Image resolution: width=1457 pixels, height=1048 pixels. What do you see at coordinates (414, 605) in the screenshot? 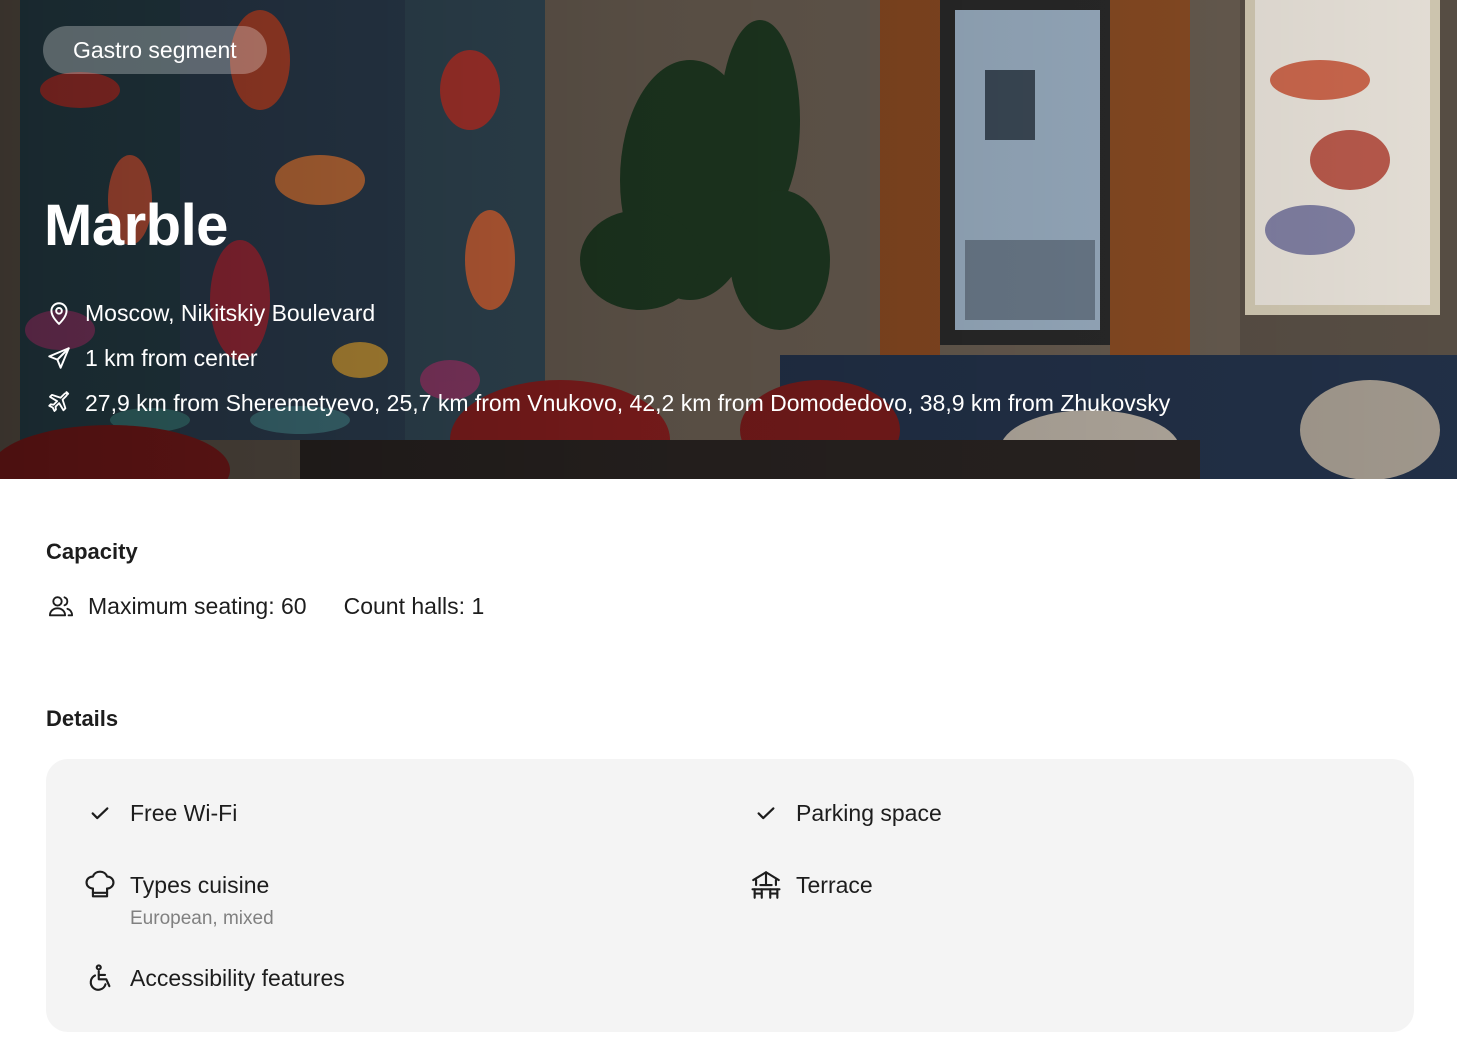
I see `count-halls-text: Count halls: 1` at bounding box center [414, 605].